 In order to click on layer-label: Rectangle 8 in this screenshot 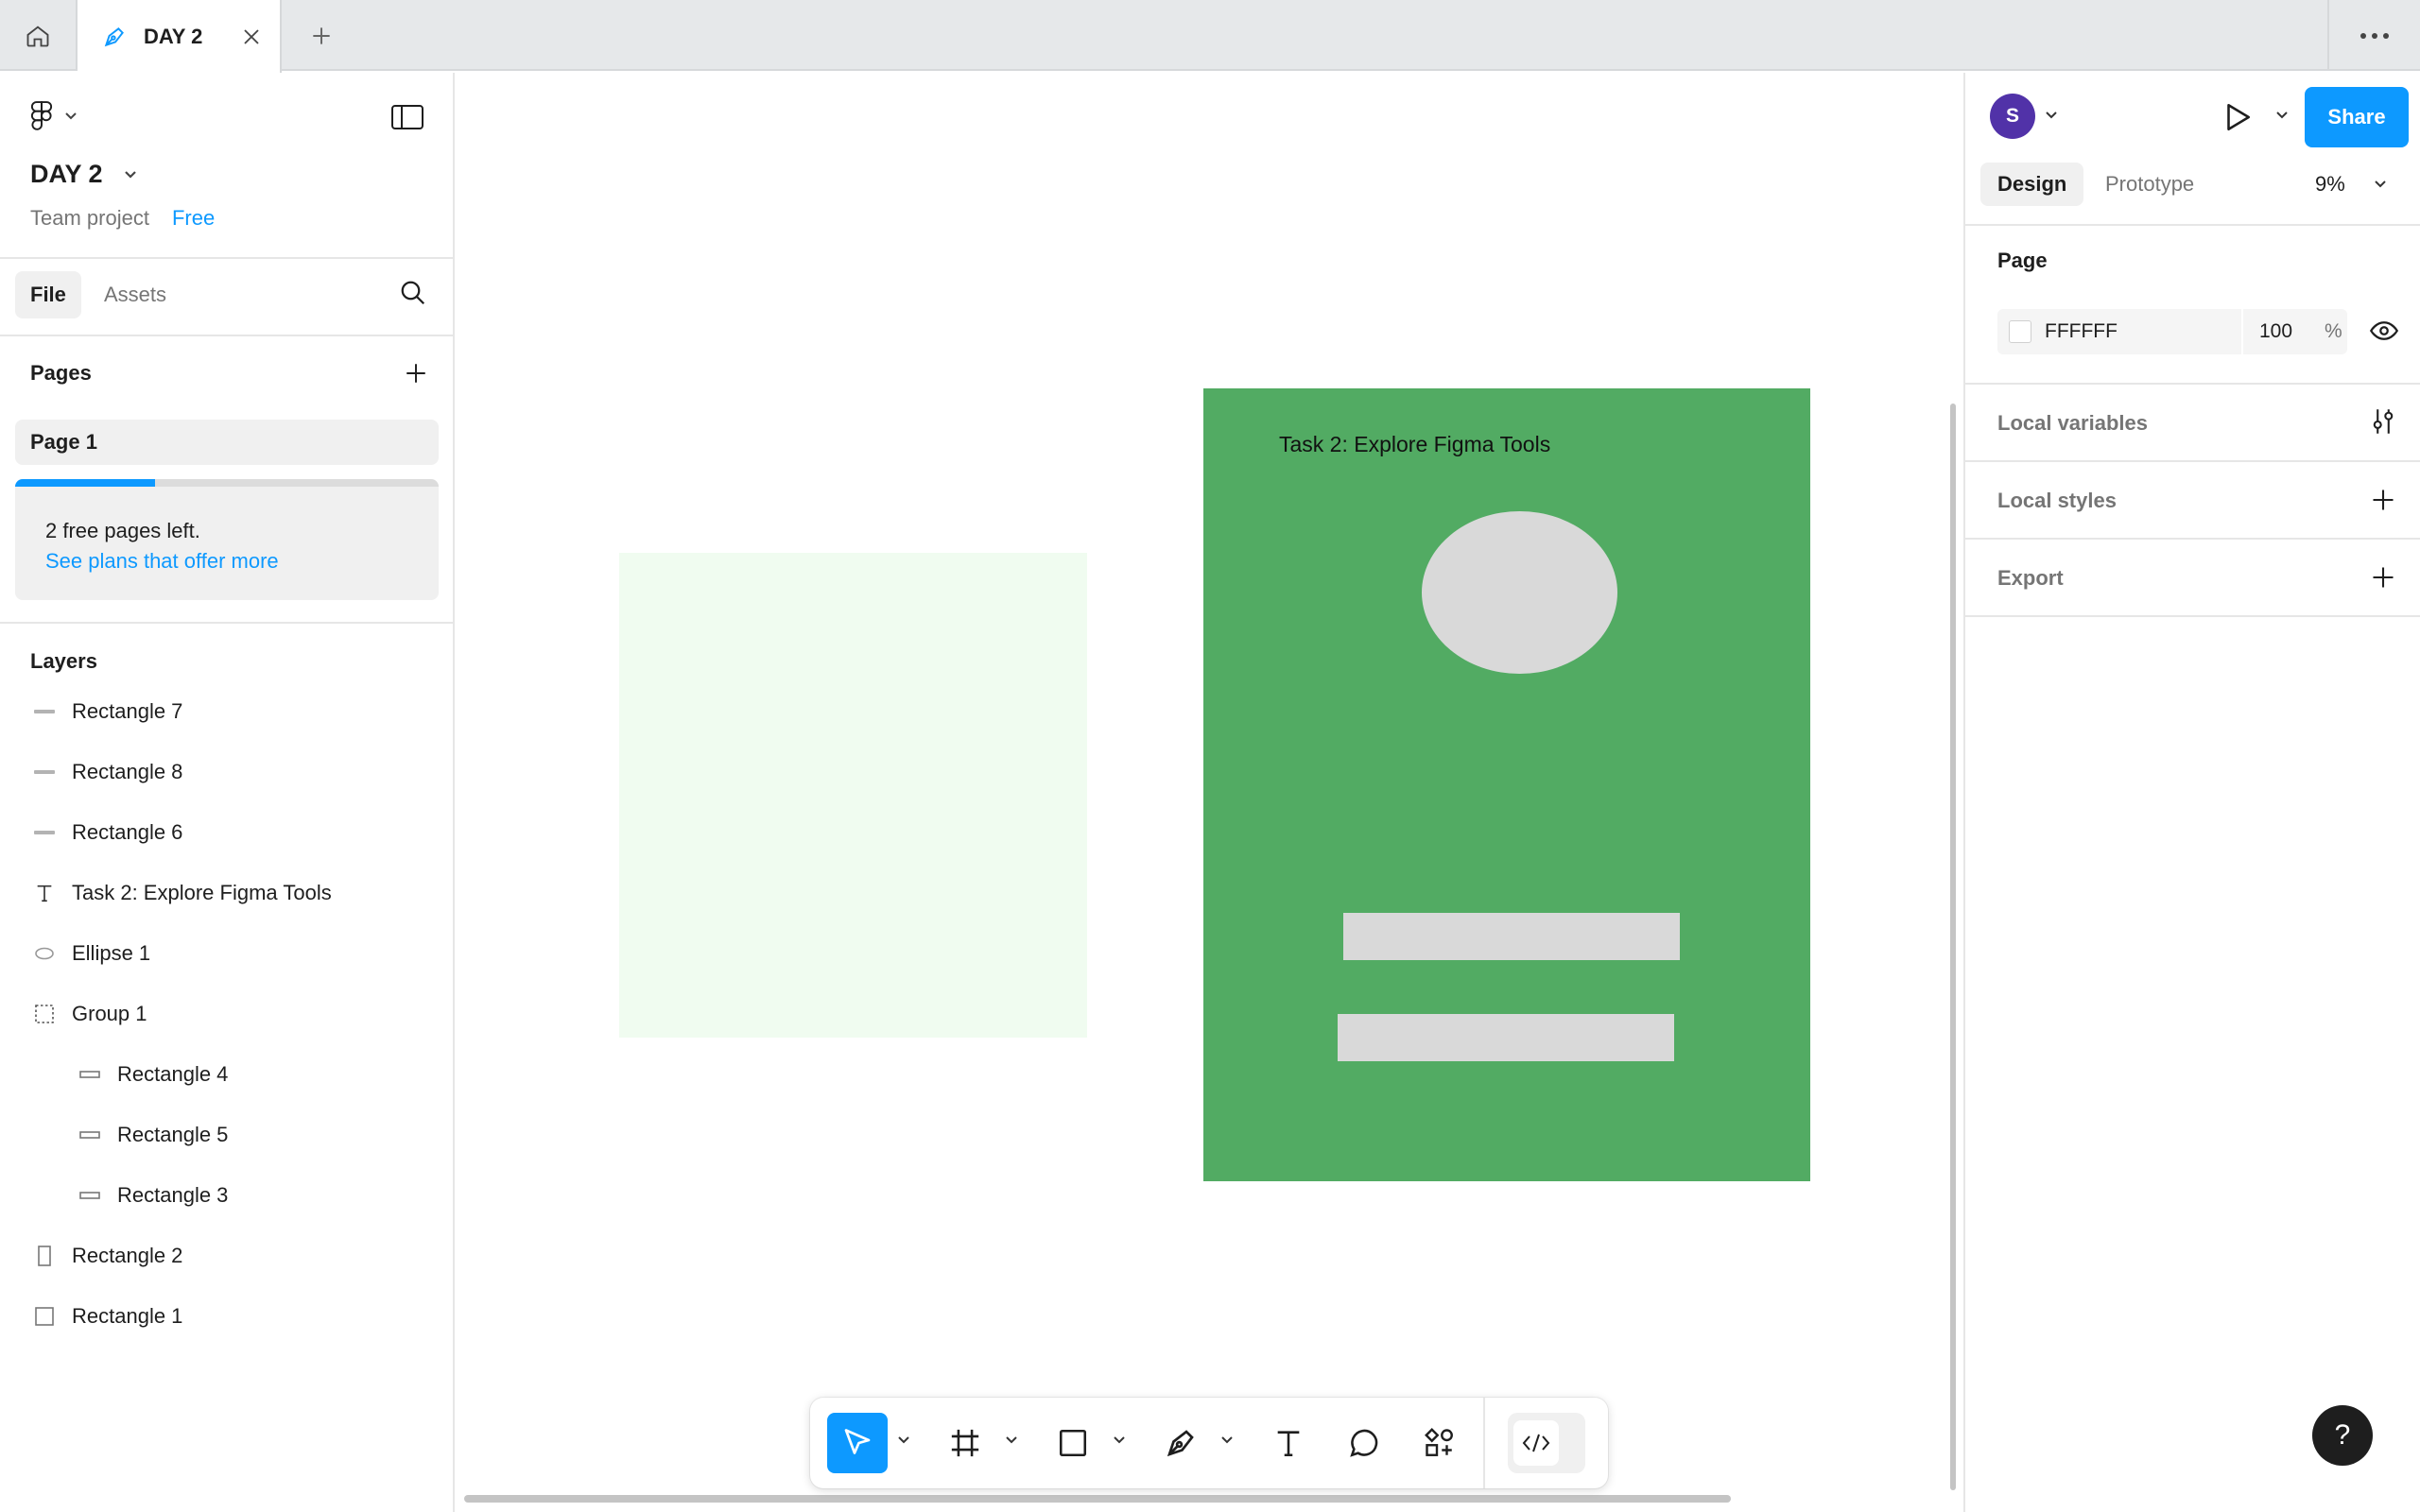, I will do `click(127, 771)`.